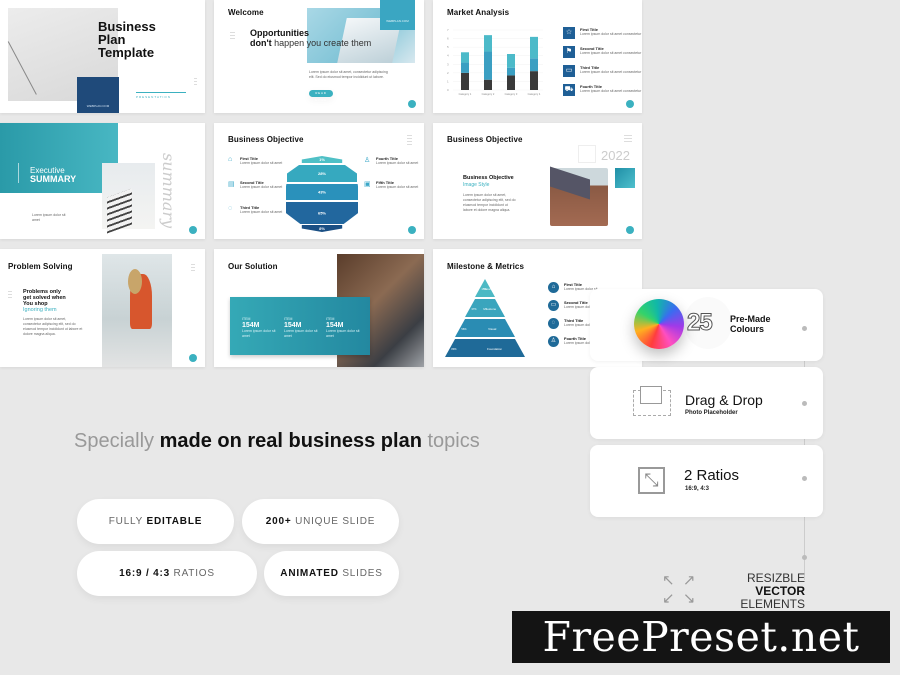  What do you see at coordinates (659, 324) in the screenshot?
I see `color-orb-icon` at bounding box center [659, 324].